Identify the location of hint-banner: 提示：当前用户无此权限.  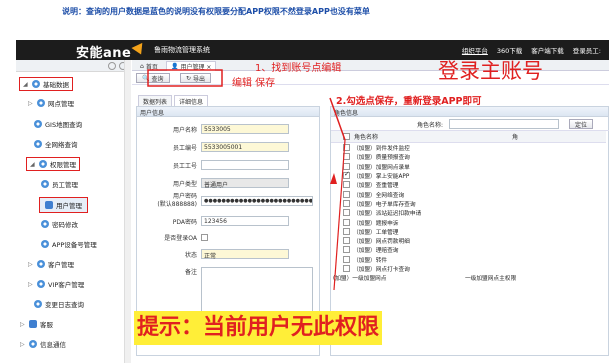
(258, 328).